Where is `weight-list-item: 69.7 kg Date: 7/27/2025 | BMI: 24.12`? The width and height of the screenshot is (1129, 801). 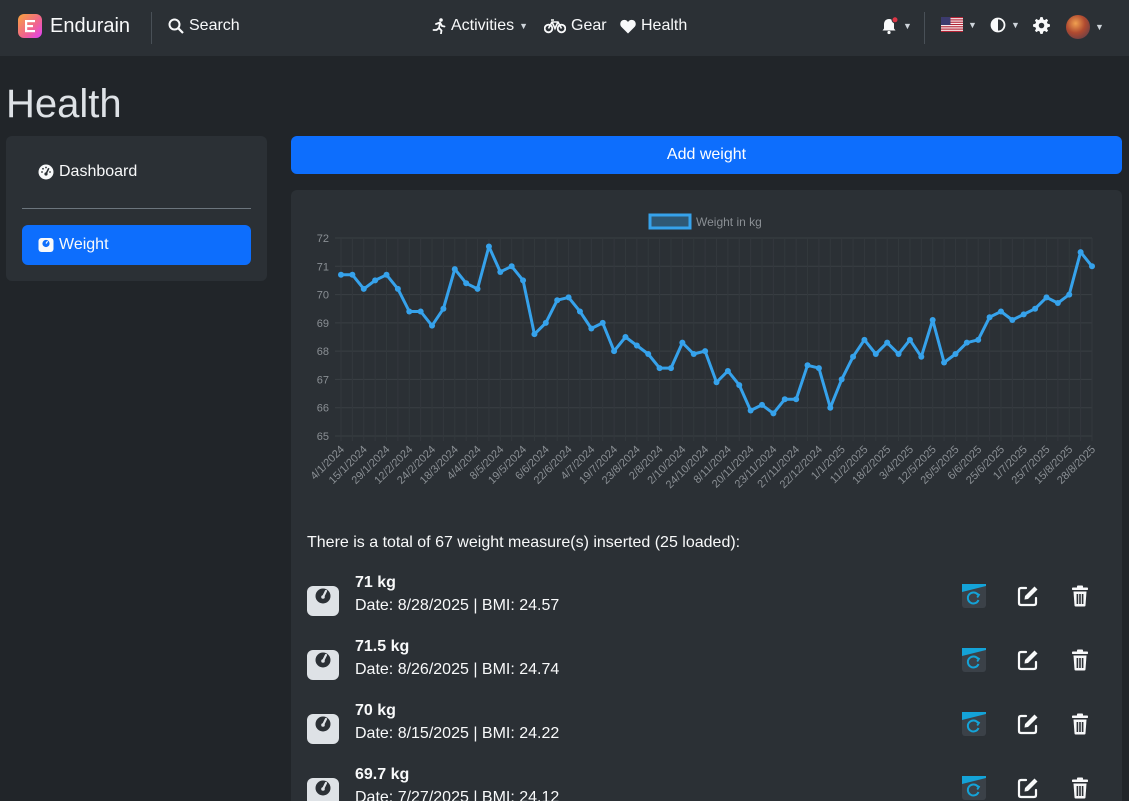 weight-list-item: 69.7 kg Date: 7/27/2025 | BMI: 24.12 is located at coordinates (707, 783).